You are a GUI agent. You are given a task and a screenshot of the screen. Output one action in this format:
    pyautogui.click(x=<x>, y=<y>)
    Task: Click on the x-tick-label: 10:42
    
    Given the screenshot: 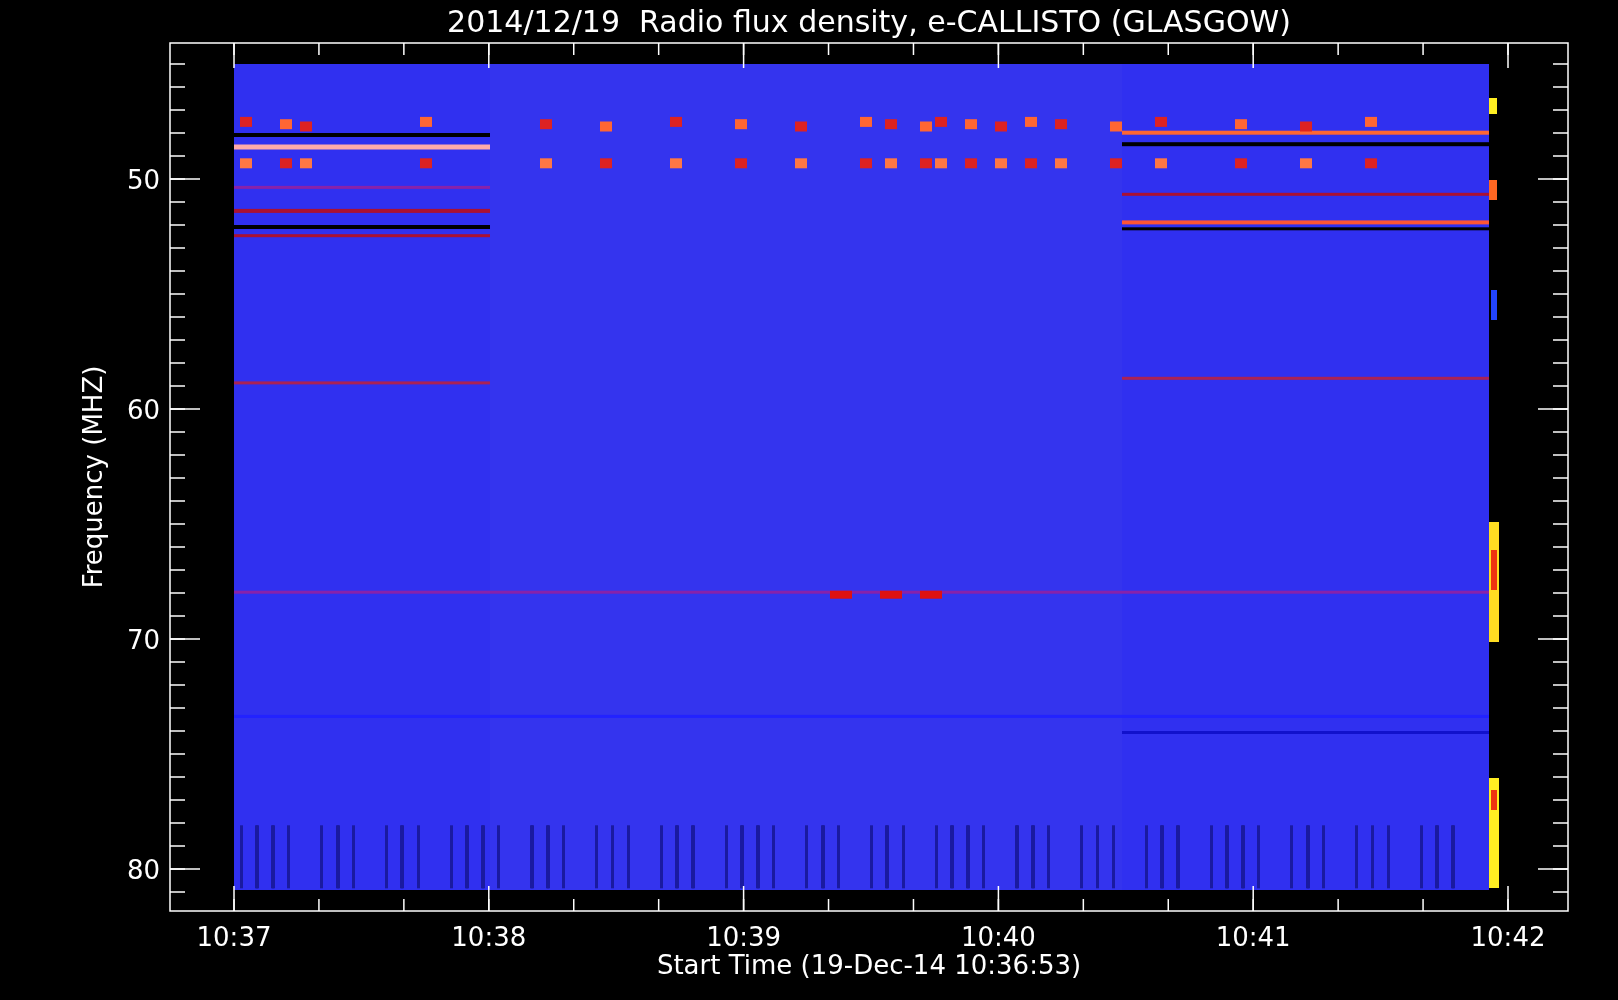 What is the action you would take?
    pyautogui.click(x=1508, y=937)
    